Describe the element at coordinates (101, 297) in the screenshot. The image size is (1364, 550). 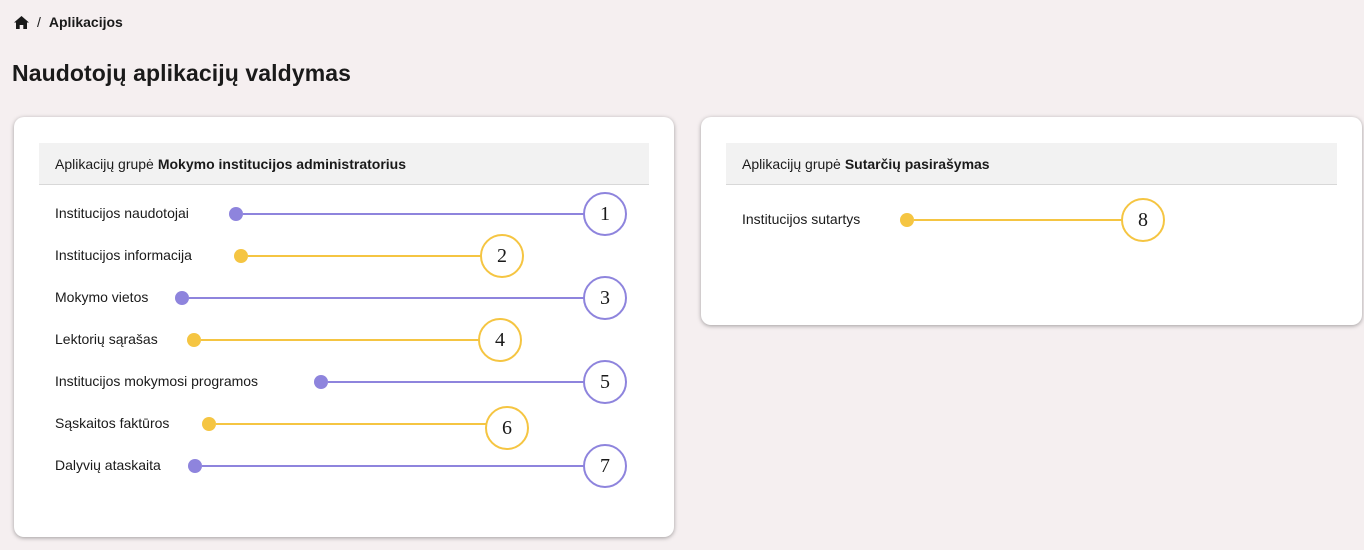
I see `app-link-mokymo-vietos: Mokymo vietos` at that location.